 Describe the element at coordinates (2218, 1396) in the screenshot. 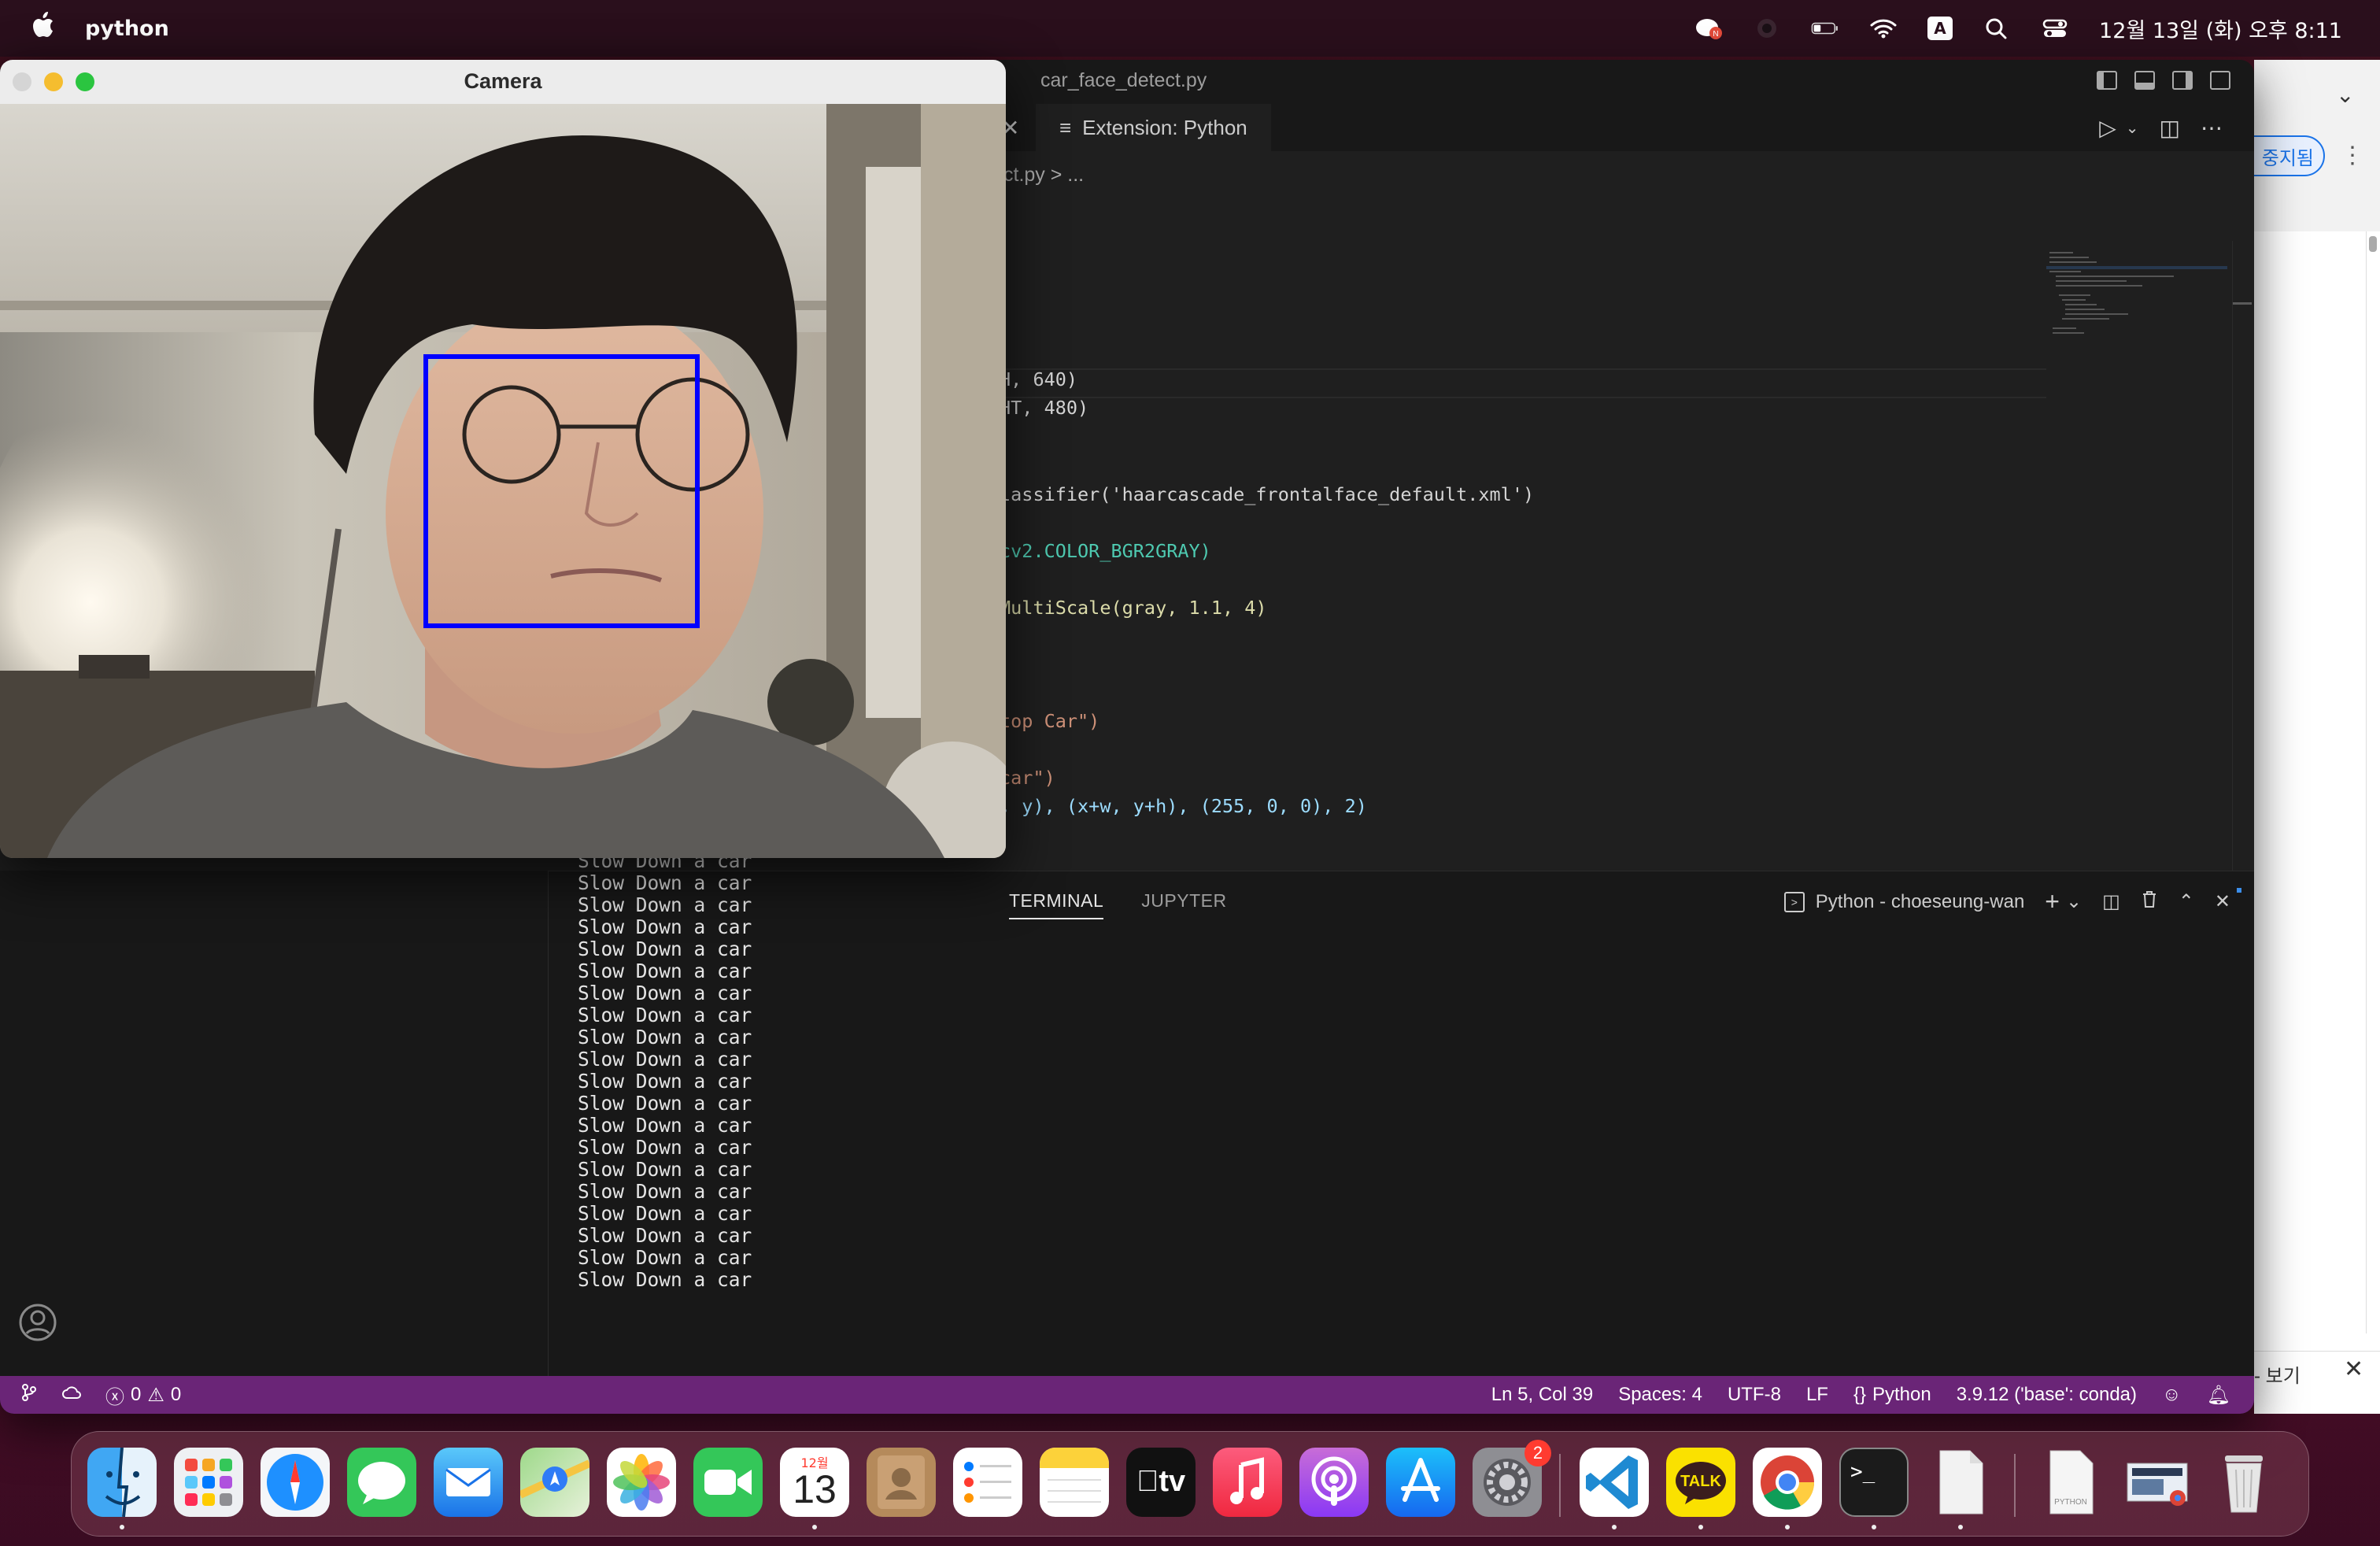

I see `notifications-bell-icon: 🔔︎` at that location.